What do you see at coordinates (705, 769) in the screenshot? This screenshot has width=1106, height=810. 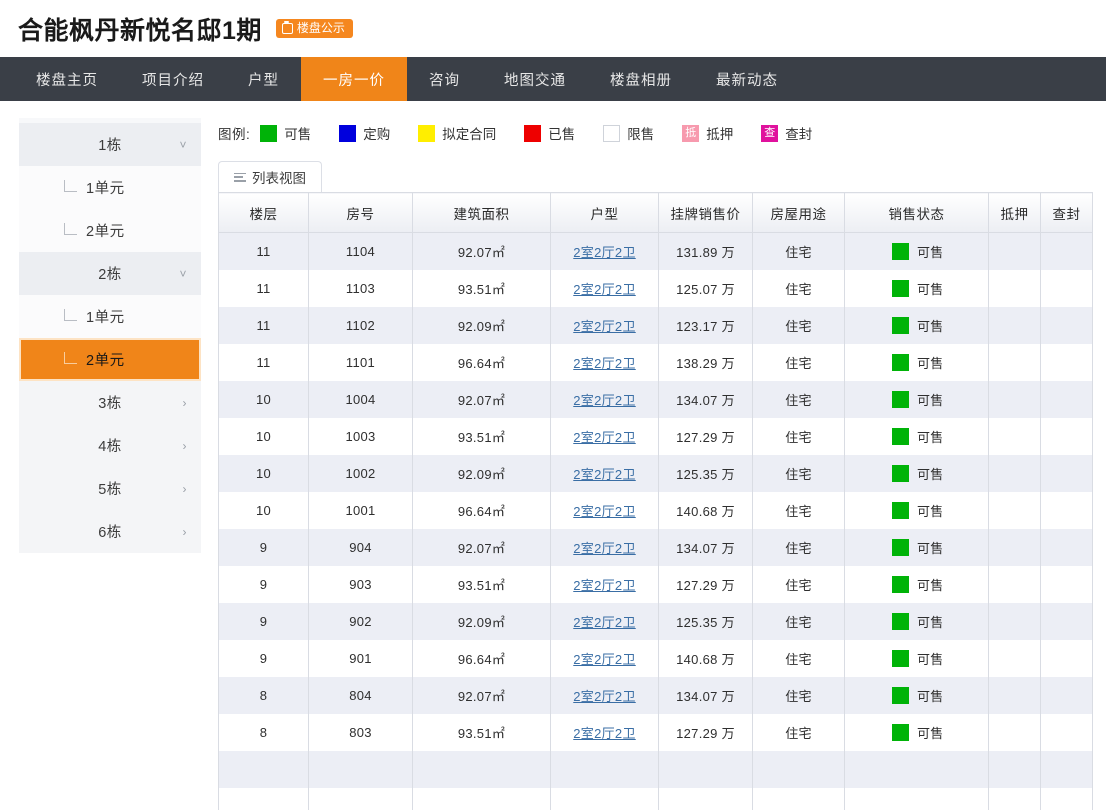 I see `cell-price` at bounding box center [705, 769].